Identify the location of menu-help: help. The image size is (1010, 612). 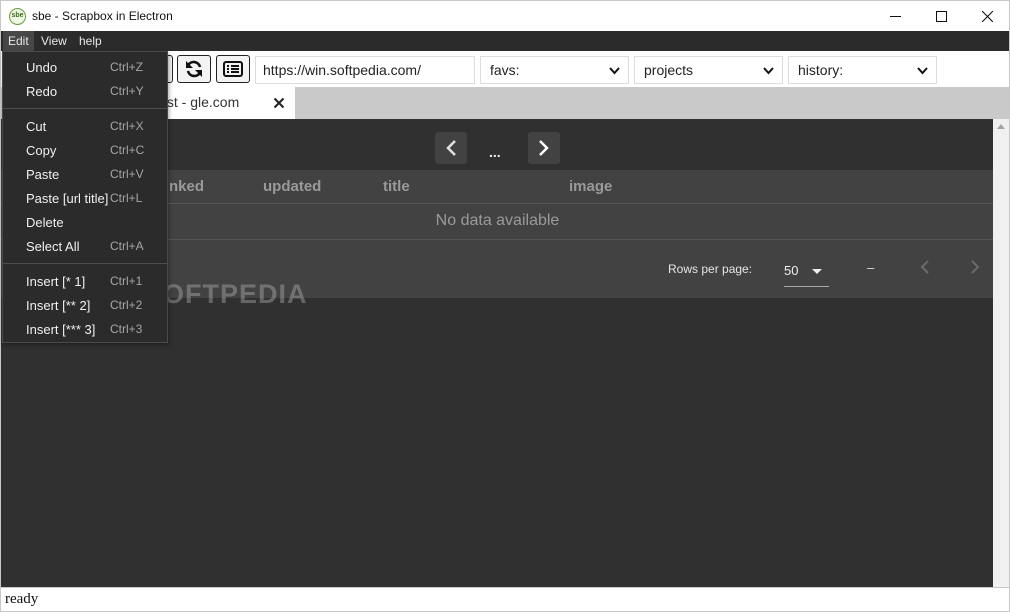
(90, 41).